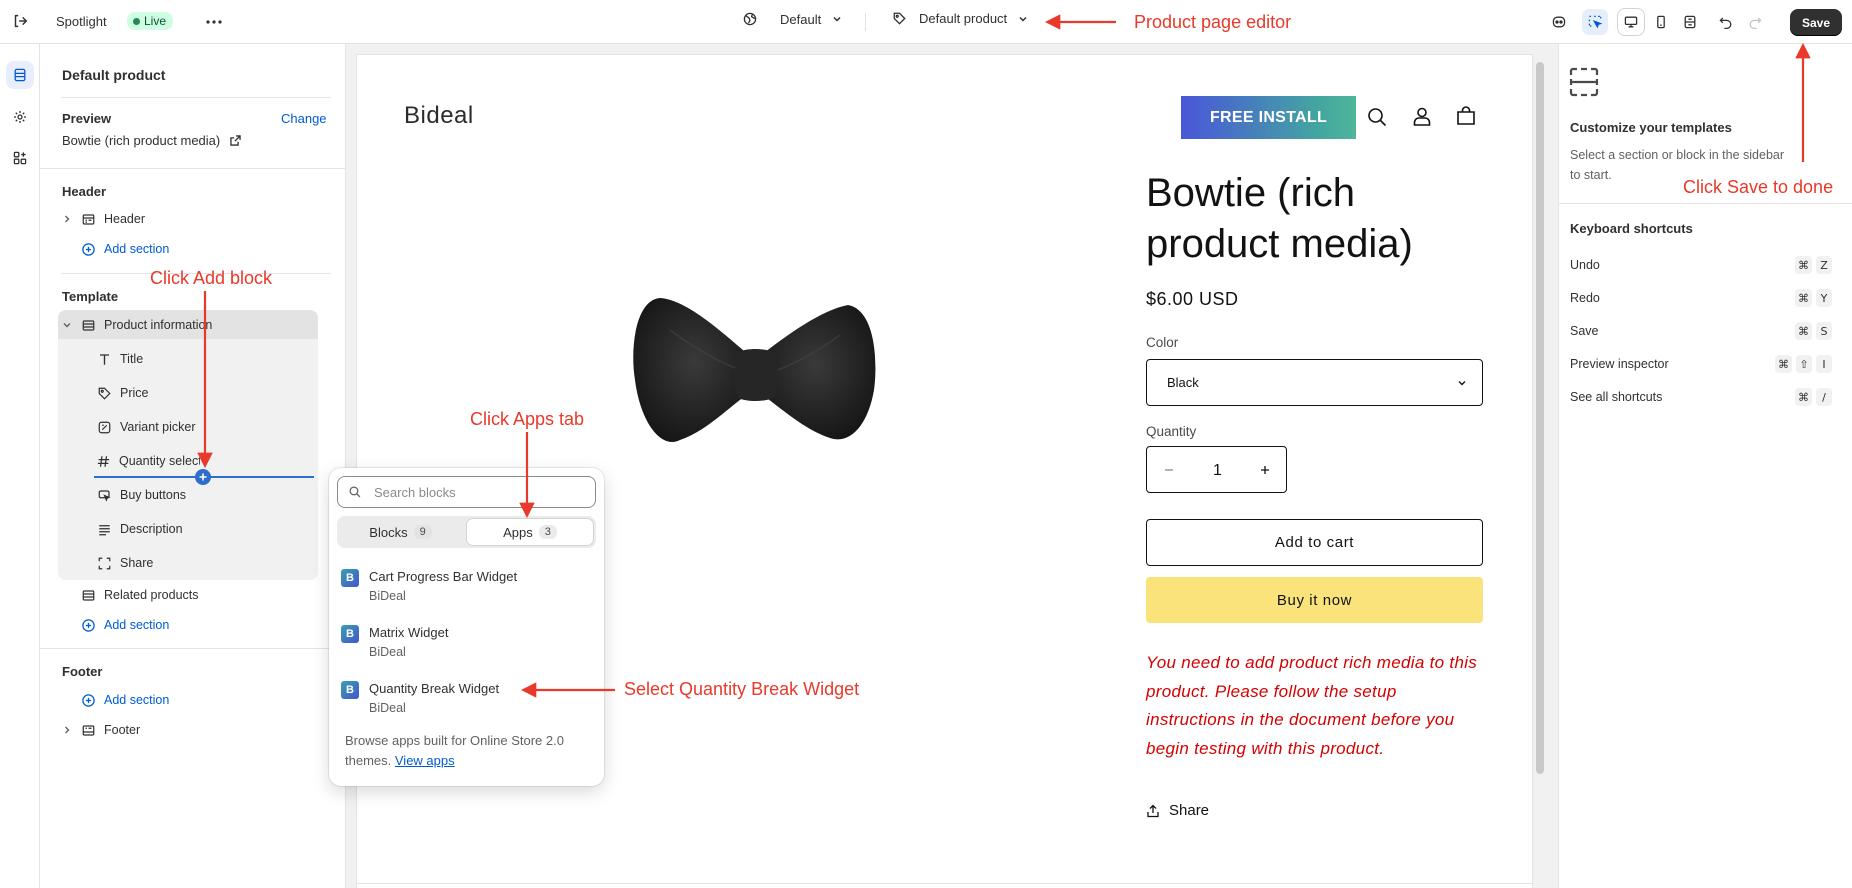 Image resolution: width=1852 pixels, height=888 pixels. What do you see at coordinates (1584, 82) in the screenshot?
I see `customize-template-icon` at bounding box center [1584, 82].